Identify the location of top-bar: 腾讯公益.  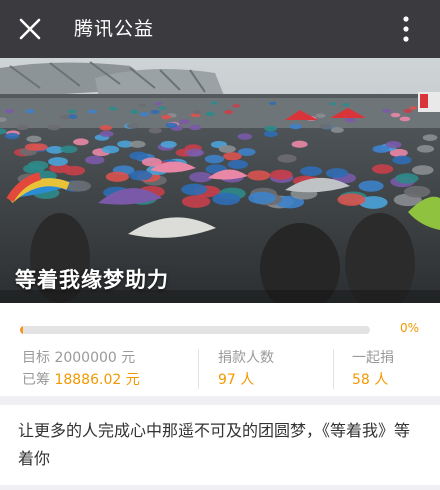
(220, 29).